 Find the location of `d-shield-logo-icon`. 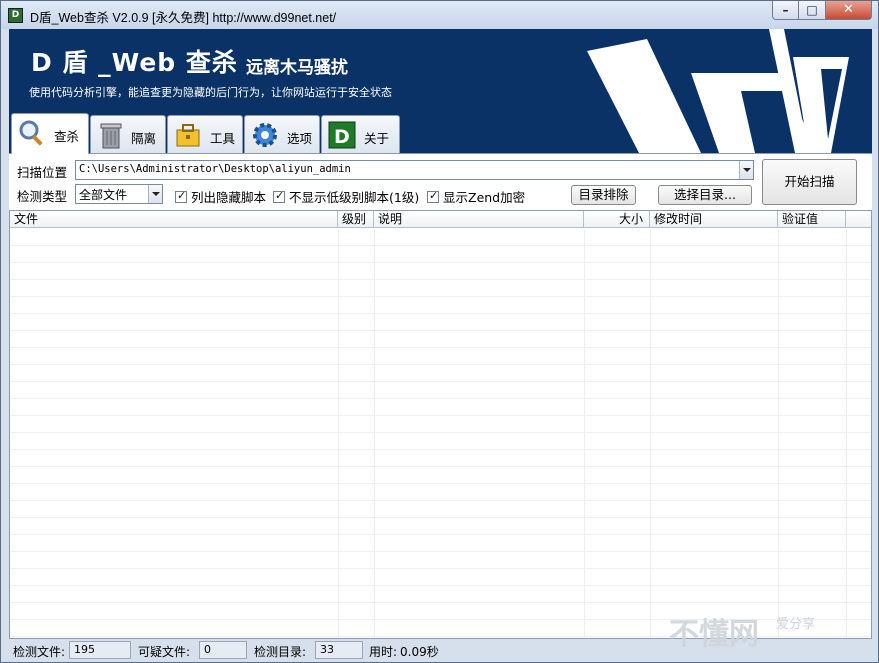

d-shield-logo-icon is located at coordinates (718, 91).